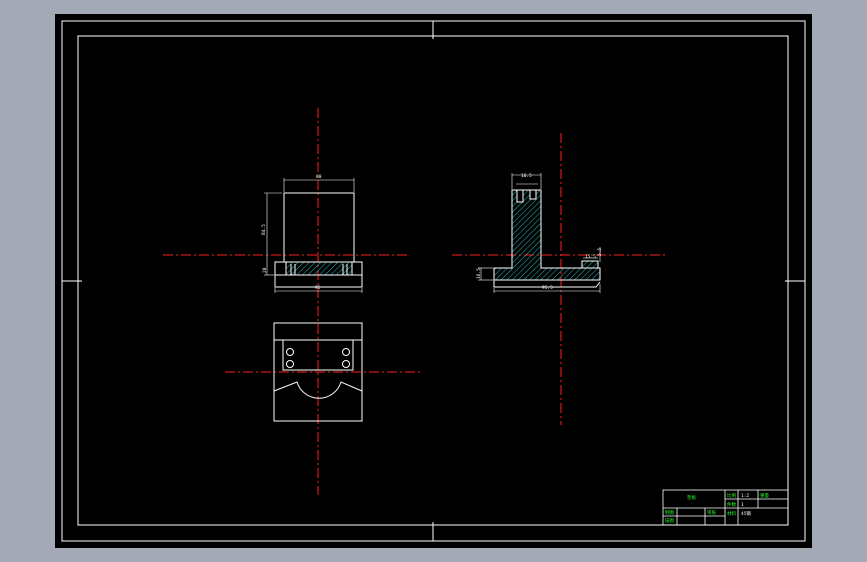 Image resolution: width=867 pixels, height=562 pixels. I want to click on title-block-field-qty: 件数, so click(731, 504).